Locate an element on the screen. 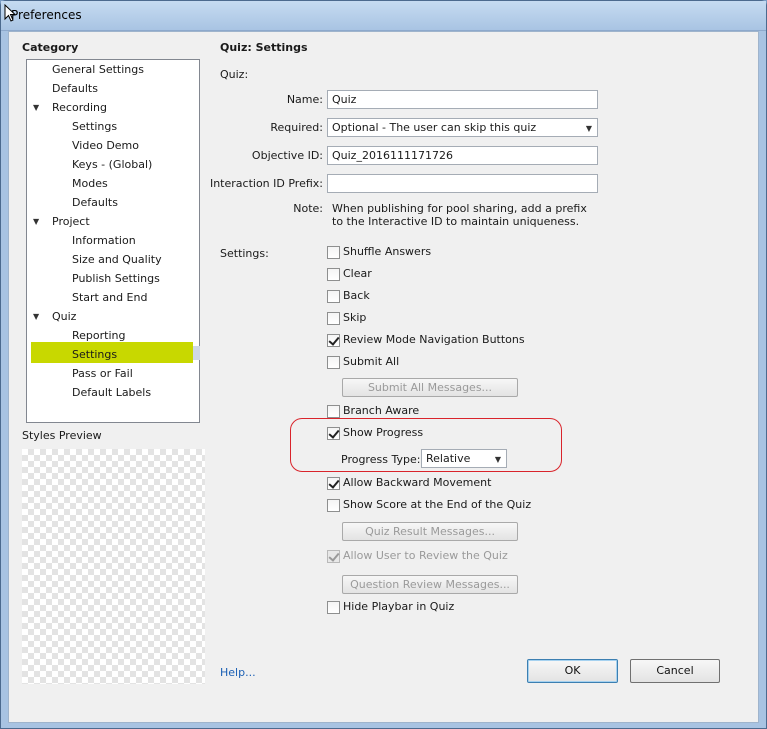 Image resolution: width=767 pixels, height=729 pixels. tree-item-video-demo: Video Demo is located at coordinates (105, 145).